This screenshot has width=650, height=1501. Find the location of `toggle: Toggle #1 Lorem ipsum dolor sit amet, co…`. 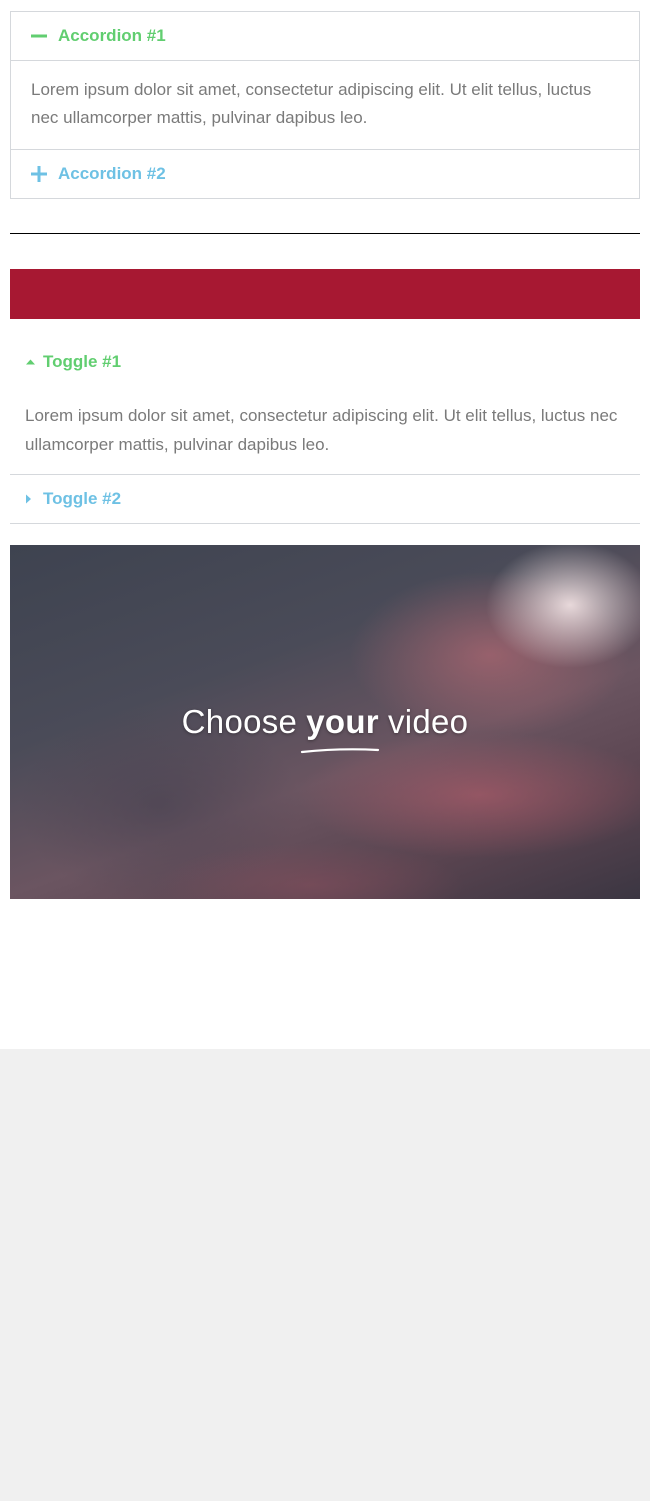

toggle: Toggle #1 Lorem ipsum dolor sit amet, co… is located at coordinates (325, 431).